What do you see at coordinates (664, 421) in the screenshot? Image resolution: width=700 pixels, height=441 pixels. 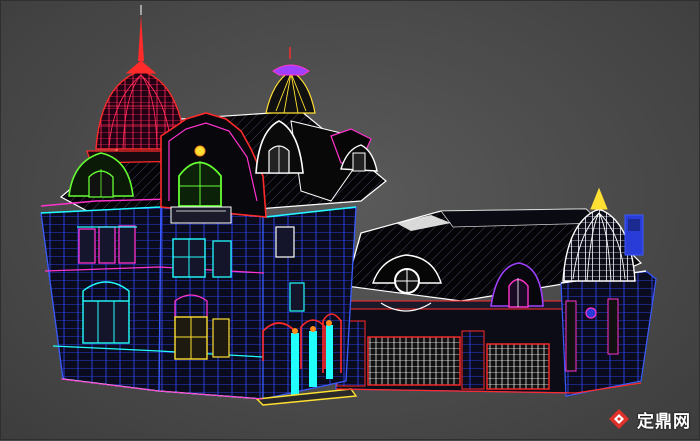 I see `watermark-text: 定鼎网` at bounding box center [664, 421].